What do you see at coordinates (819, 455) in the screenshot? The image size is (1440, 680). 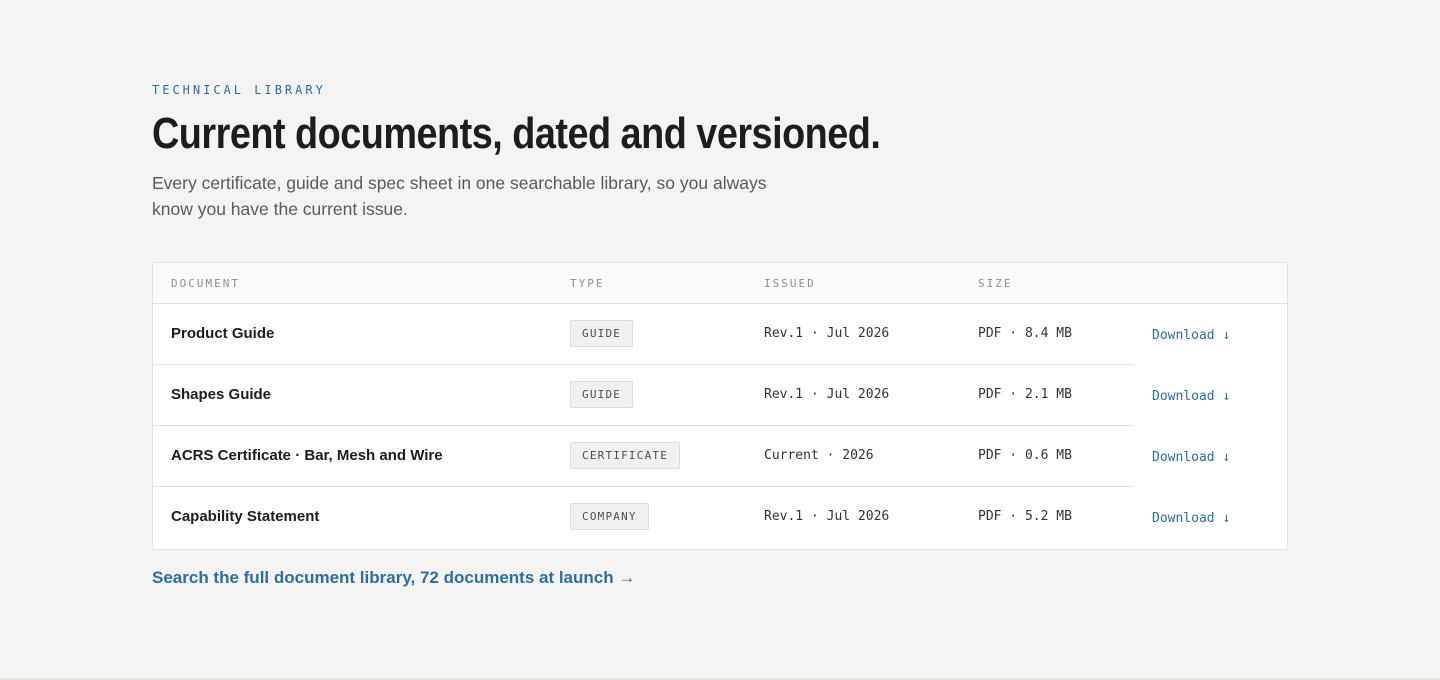 I see `issued-date: Current · 2026` at bounding box center [819, 455].